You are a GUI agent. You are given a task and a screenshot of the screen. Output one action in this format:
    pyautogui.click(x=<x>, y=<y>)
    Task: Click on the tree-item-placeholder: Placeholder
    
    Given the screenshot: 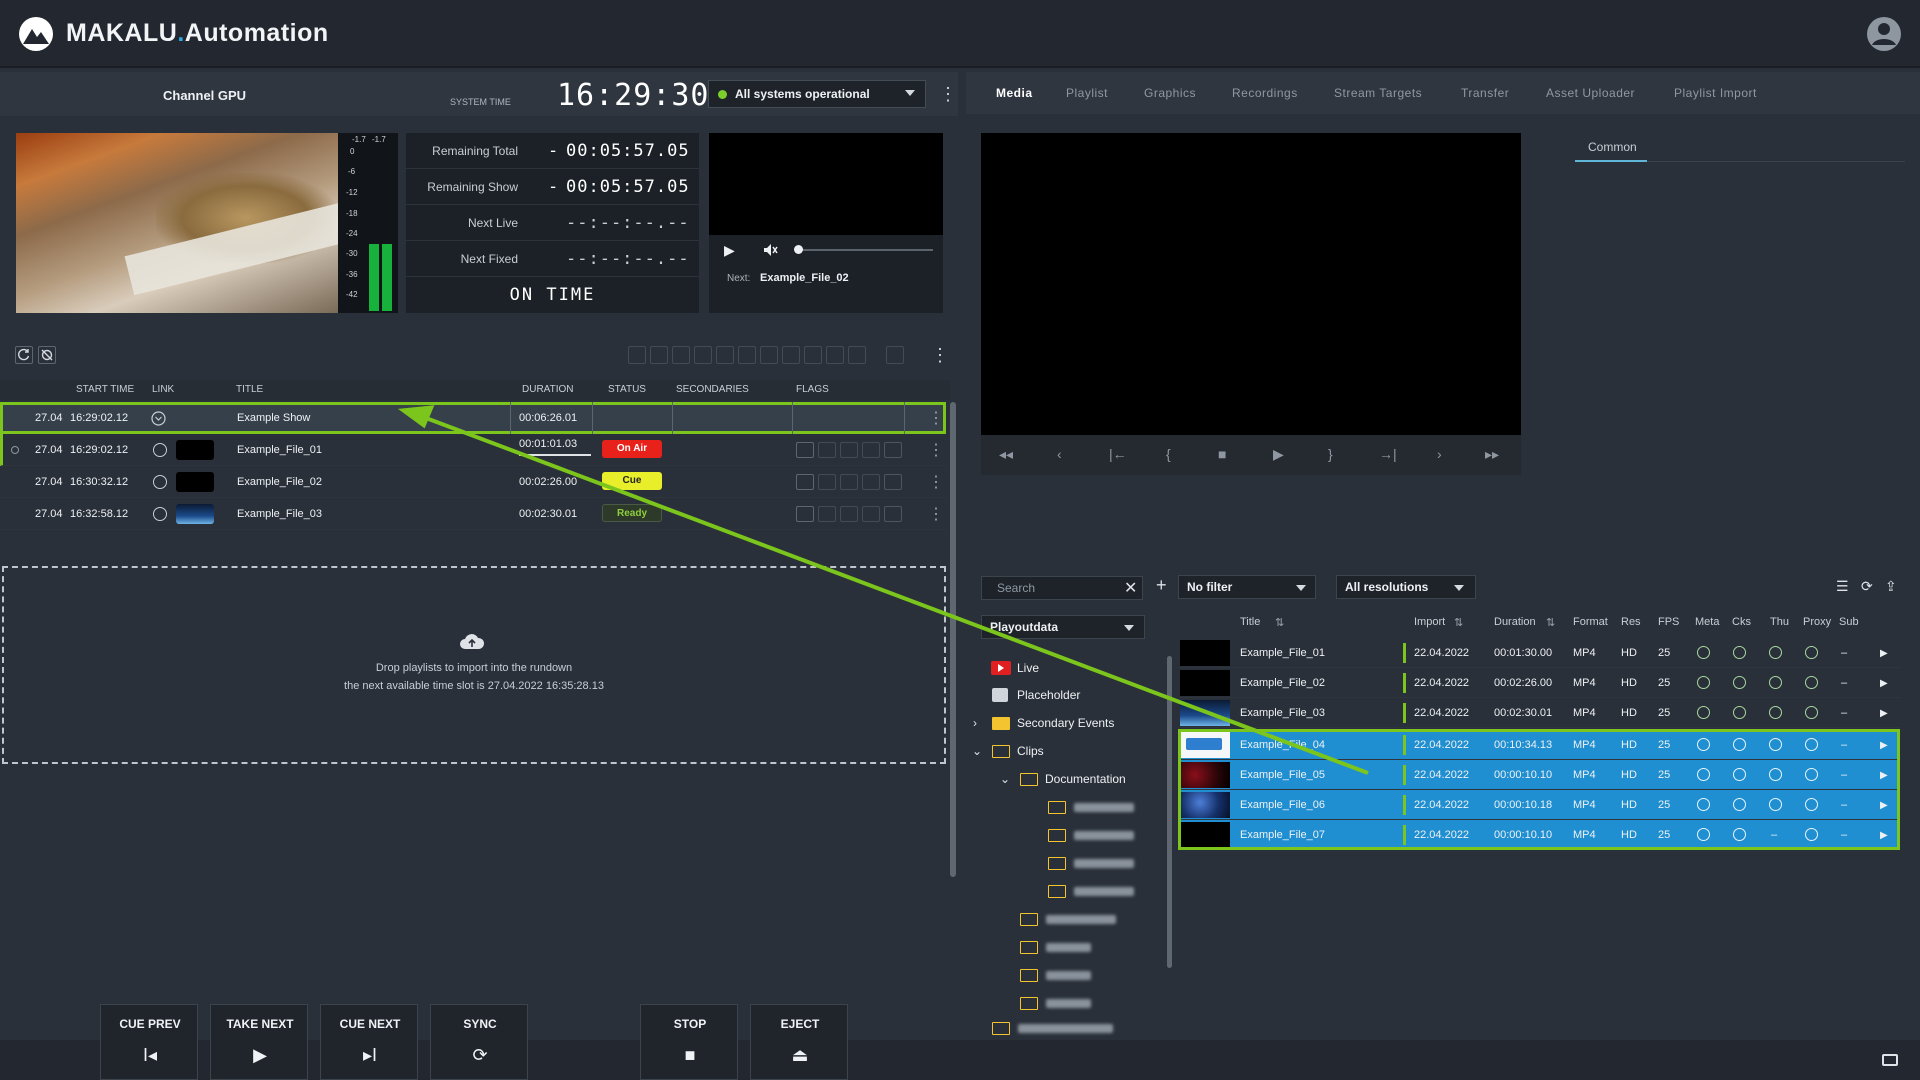 What is the action you would take?
    pyautogui.click(x=1048, y=695)
    